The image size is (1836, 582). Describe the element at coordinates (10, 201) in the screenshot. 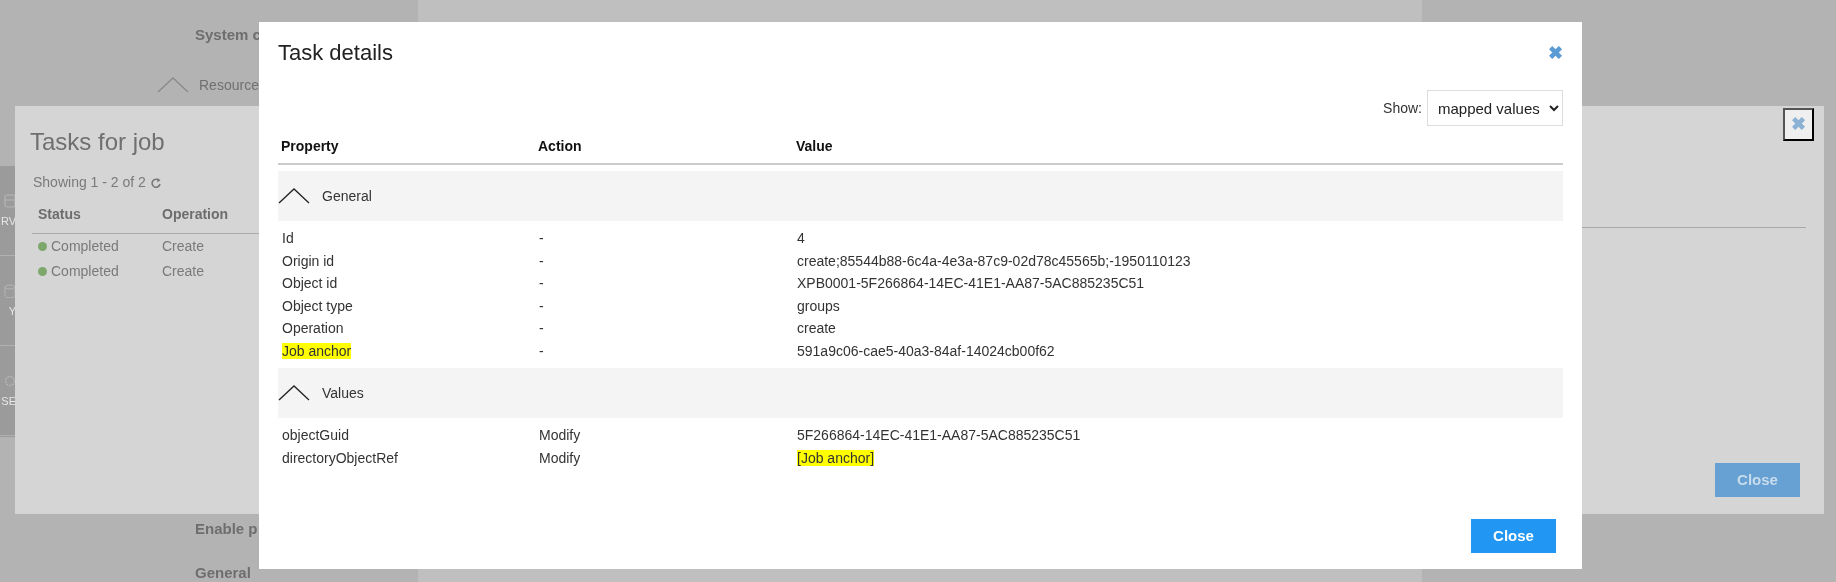

I see `server-icon` at that location.